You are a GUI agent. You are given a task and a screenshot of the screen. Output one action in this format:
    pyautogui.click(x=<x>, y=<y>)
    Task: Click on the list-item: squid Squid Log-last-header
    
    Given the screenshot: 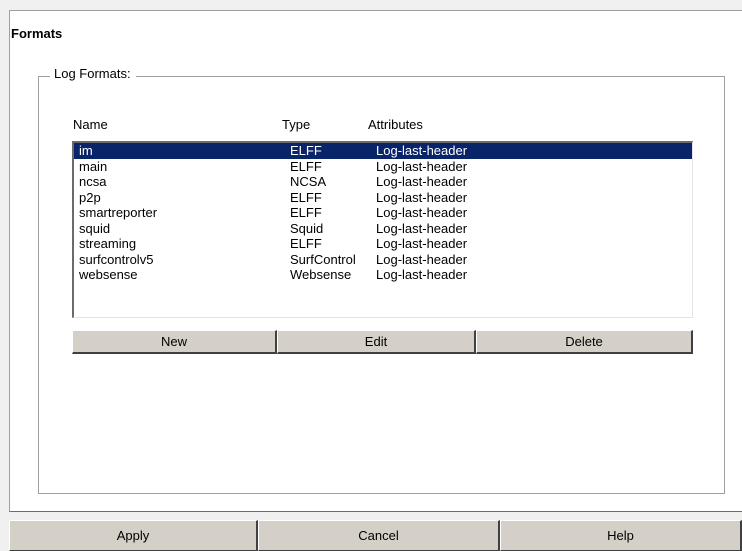 What is the action you would take?
    pyautogui.click(x=383, y=229)
    